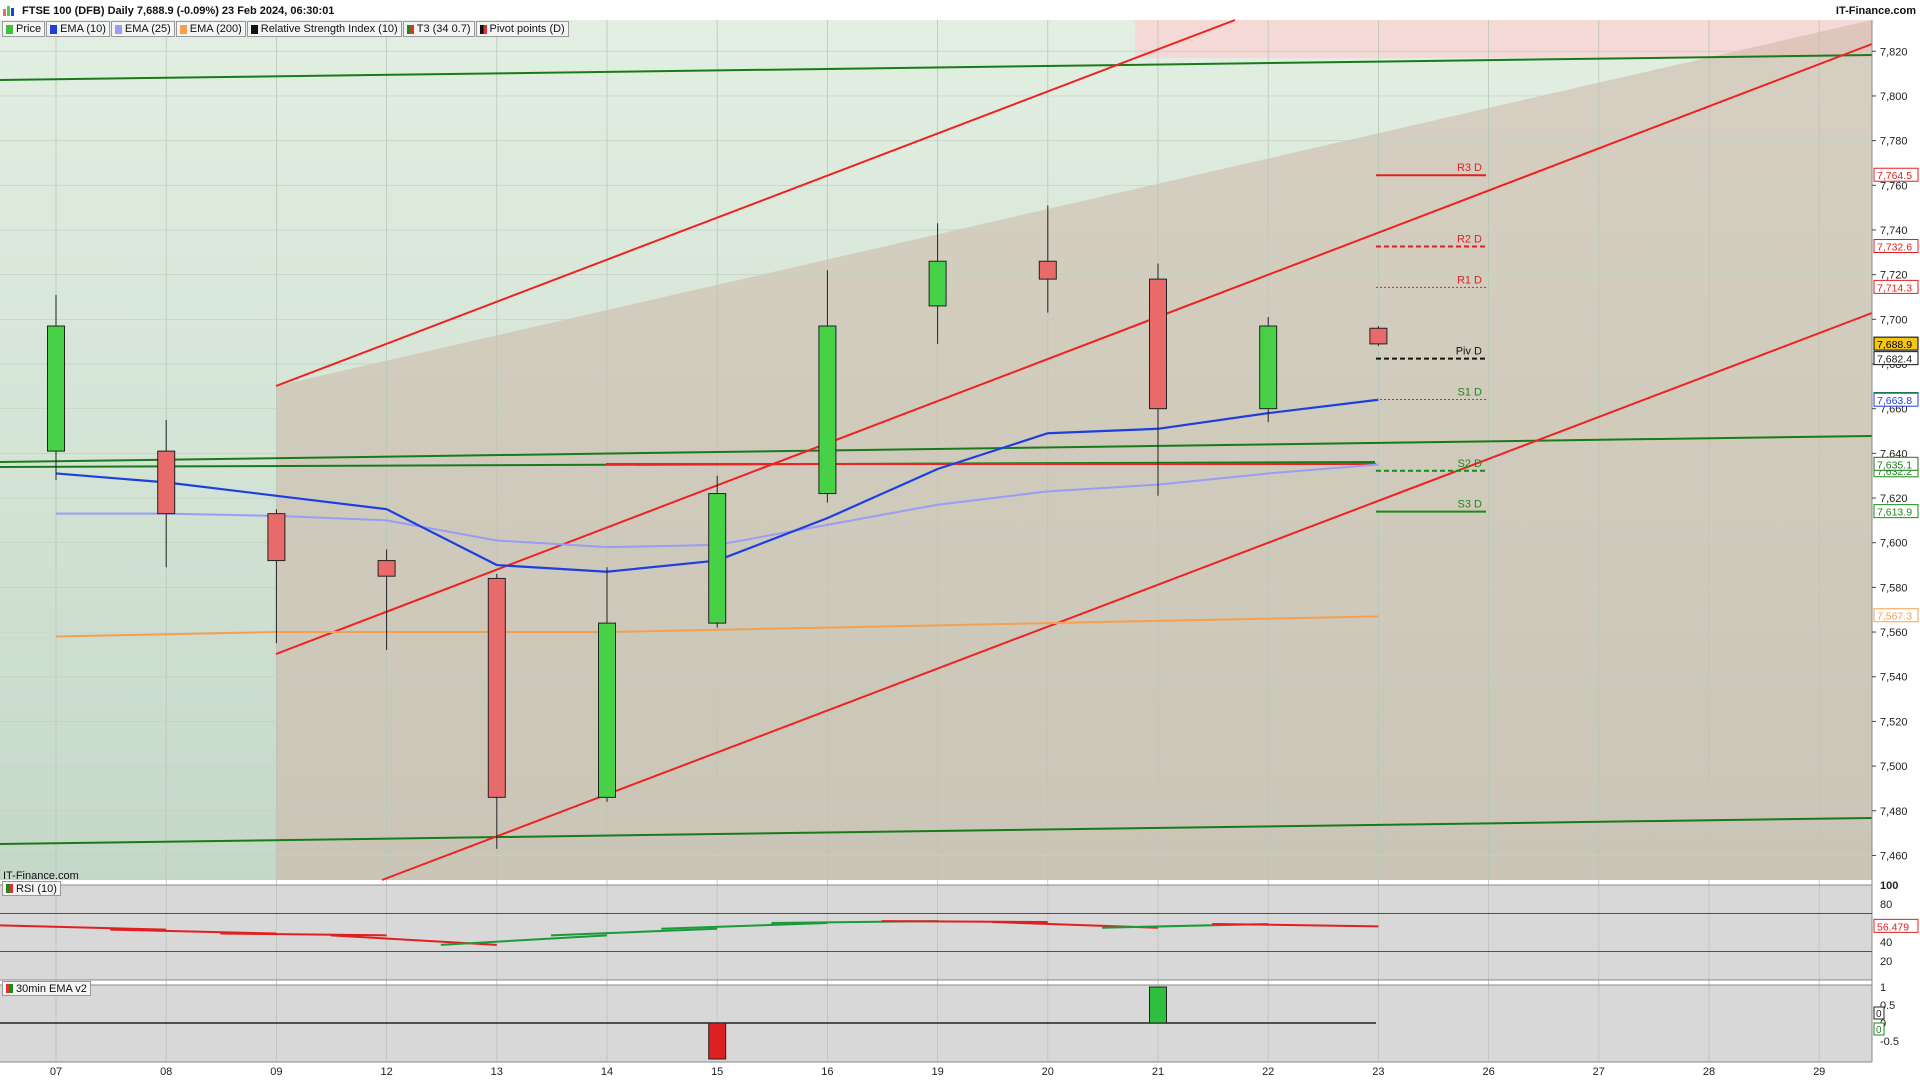 This screenshot has height=1080, width=1920. I want to click on price-swatch, so click(9, 29).